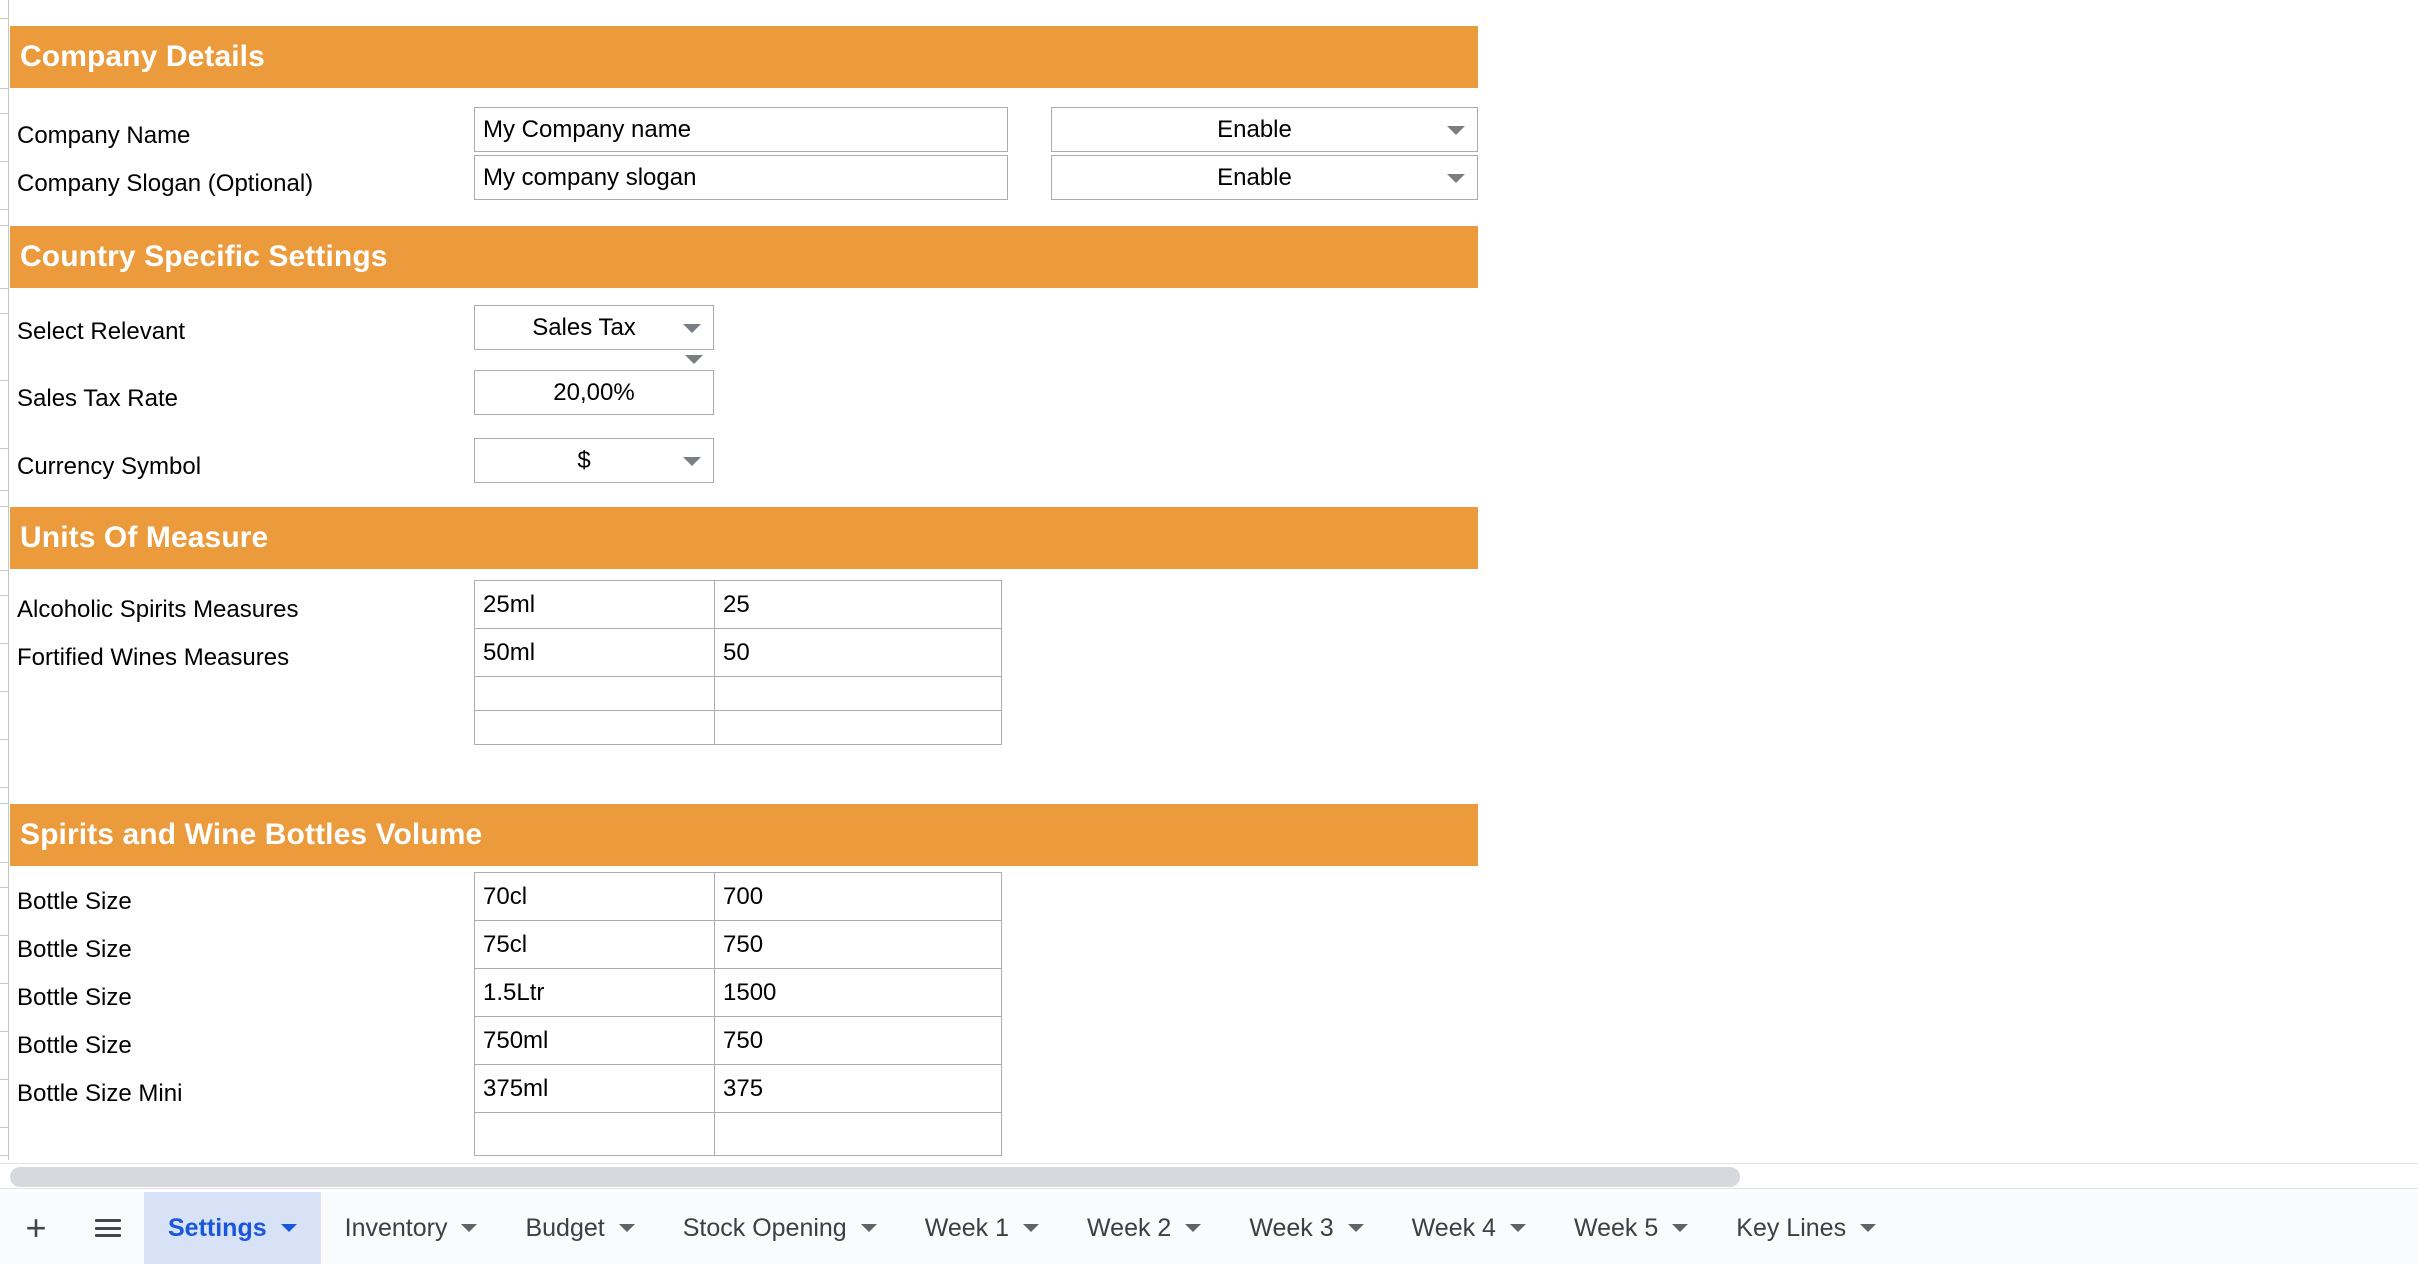 The height and width of the screenshot is (1264, 2418). Describe the element at coordinates (858, 604) in the screenshot. I see `cell-amount: 25` at that location.